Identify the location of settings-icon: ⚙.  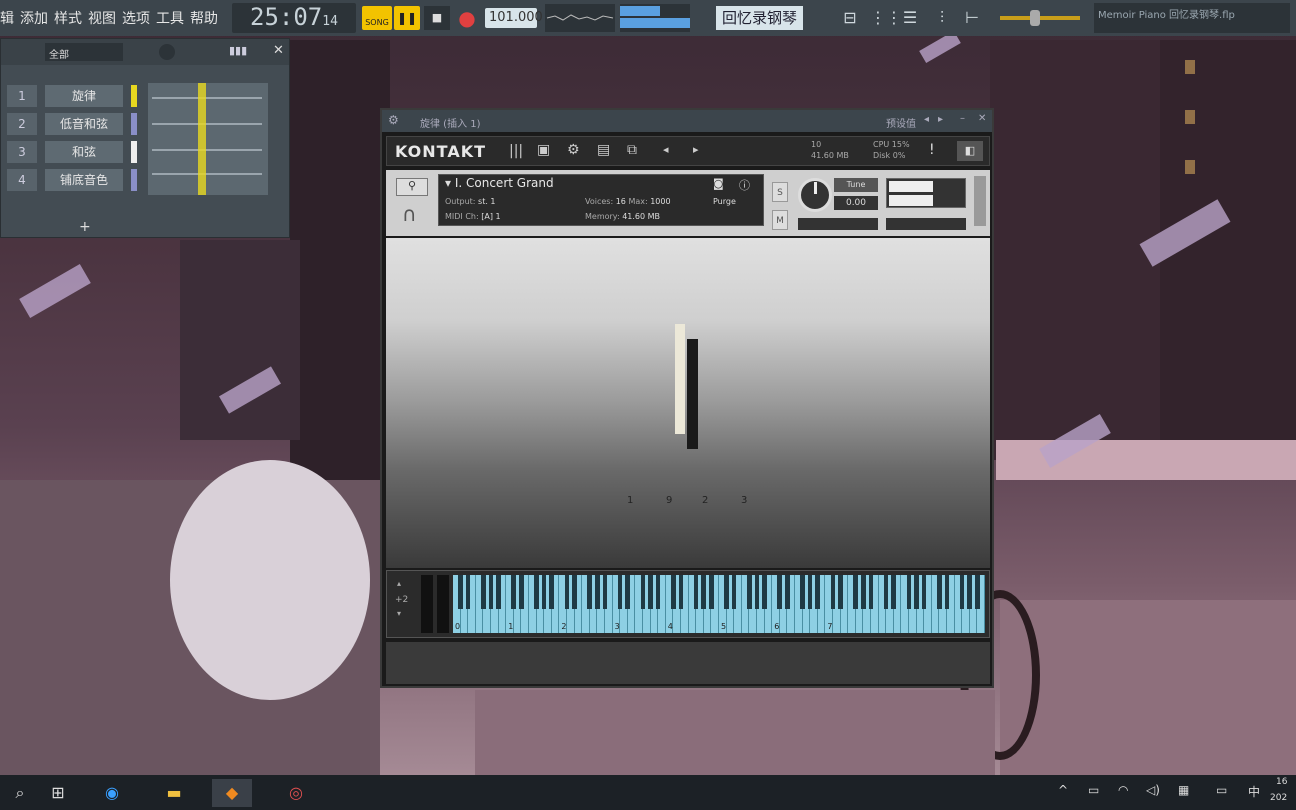
(573, 150).